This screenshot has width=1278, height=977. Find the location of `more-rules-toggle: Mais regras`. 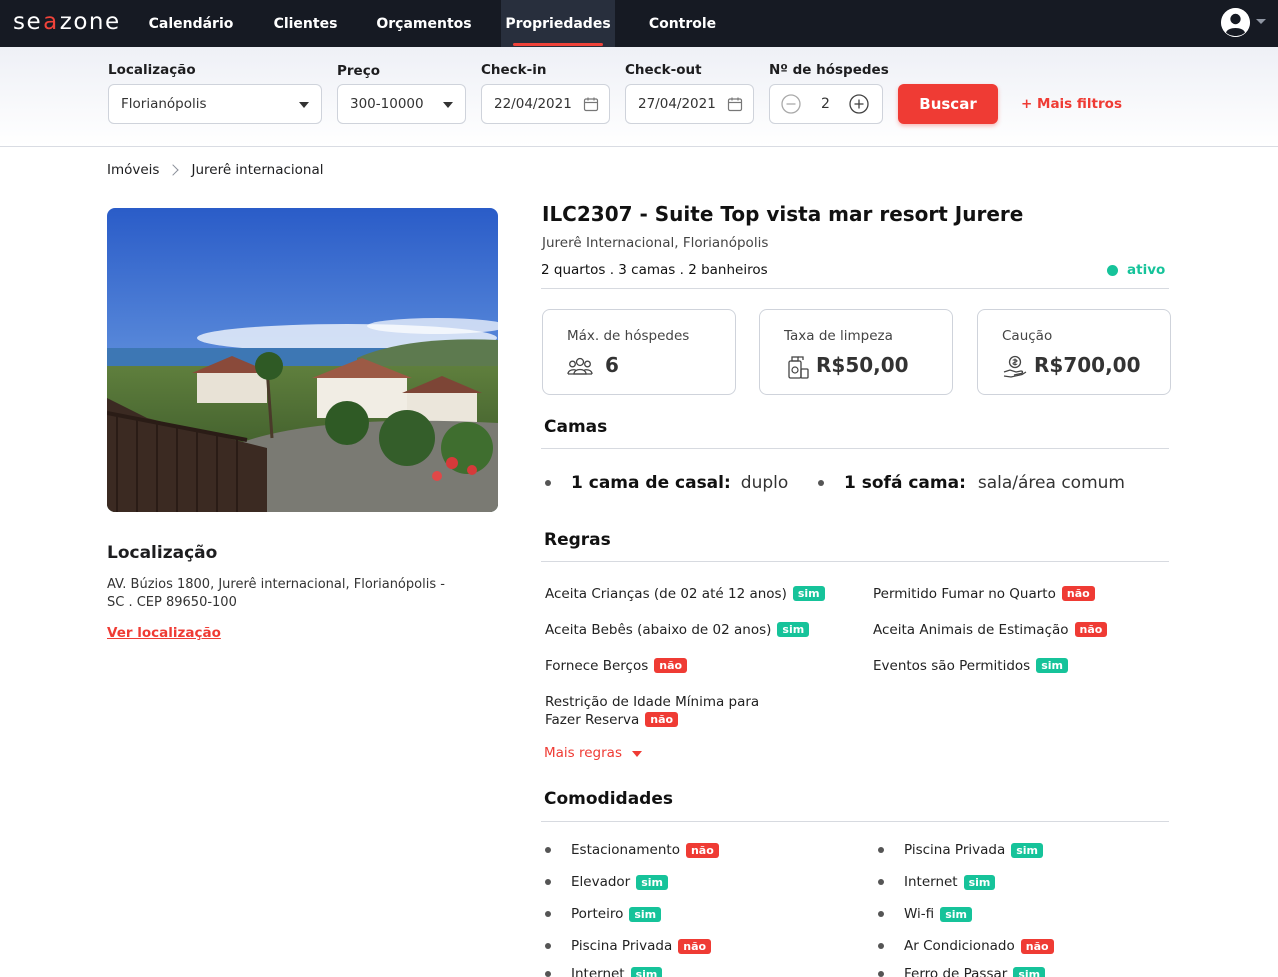

more-rules-toggle: Mais regras is located at coordinates (593, 753).